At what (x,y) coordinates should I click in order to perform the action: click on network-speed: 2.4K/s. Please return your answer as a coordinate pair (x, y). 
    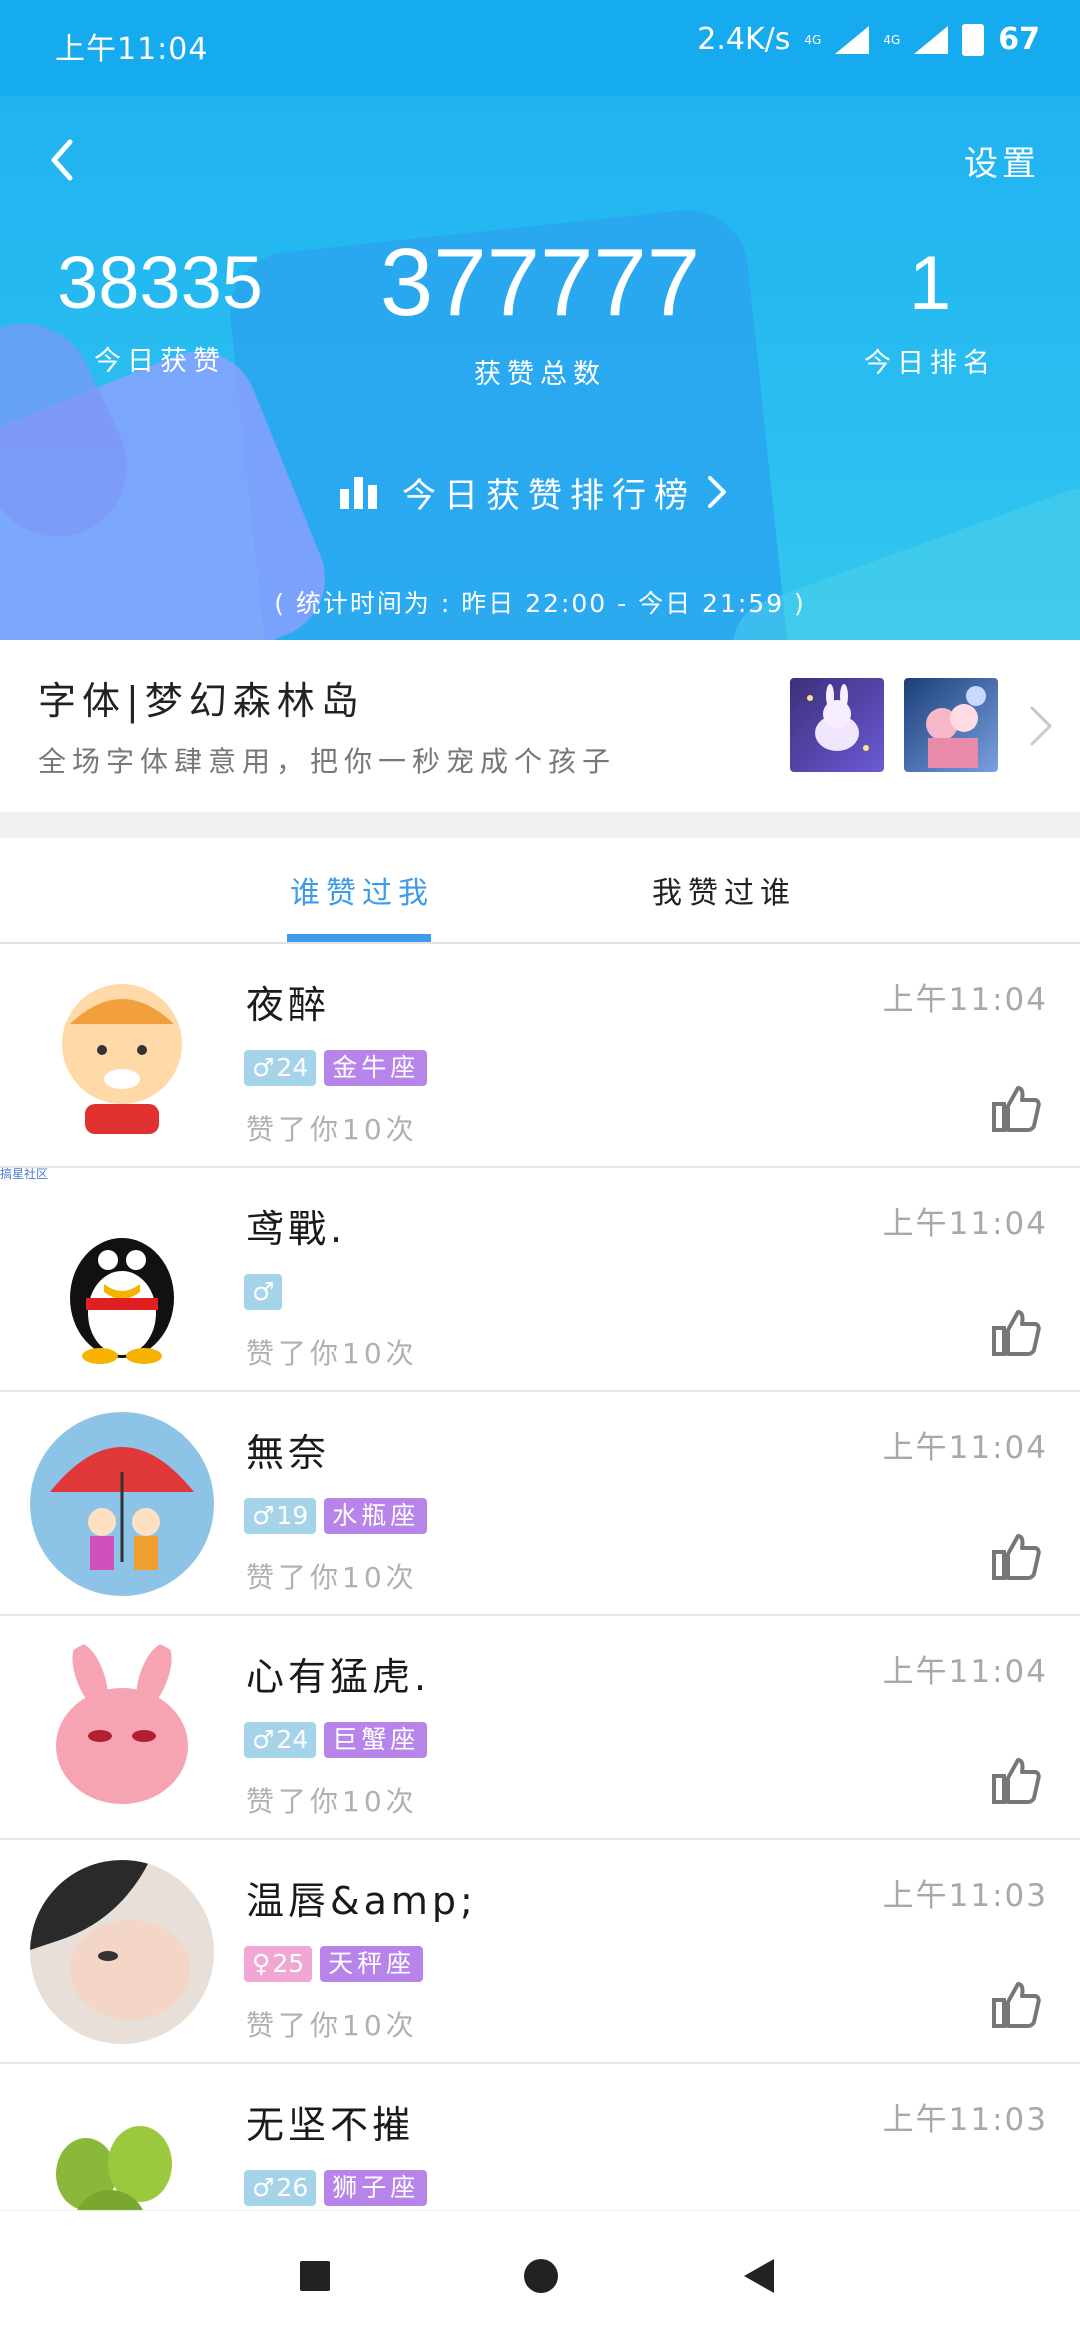
    Looking at the image, I should click on (744, 39).